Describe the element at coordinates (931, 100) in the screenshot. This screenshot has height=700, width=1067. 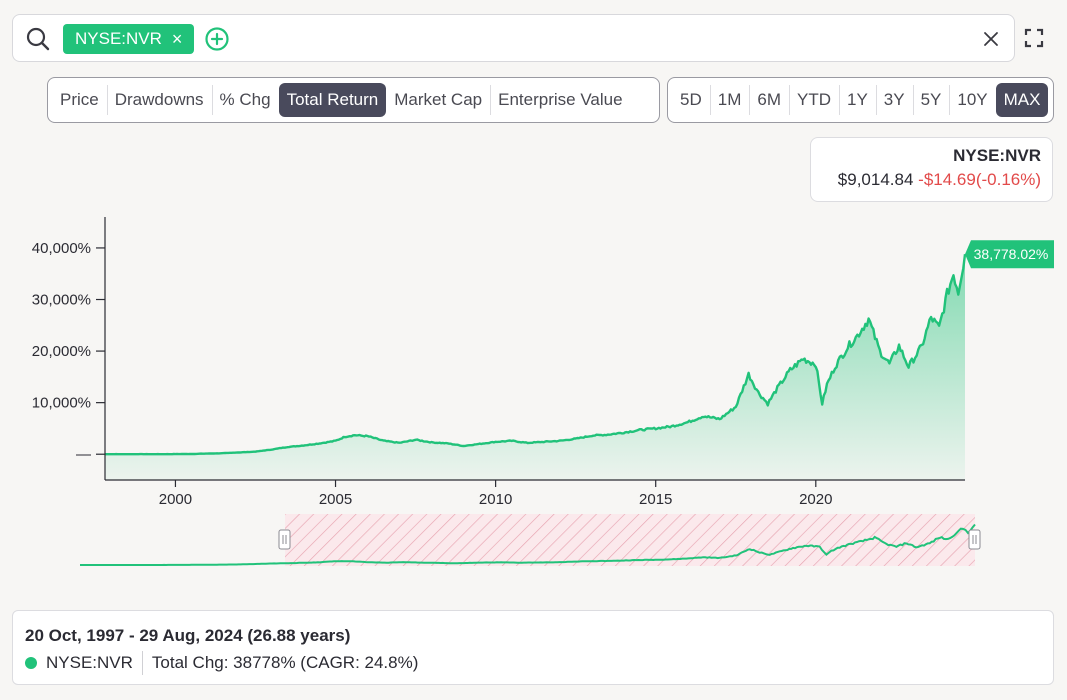
I see `range-5y: 5Y` at that location.